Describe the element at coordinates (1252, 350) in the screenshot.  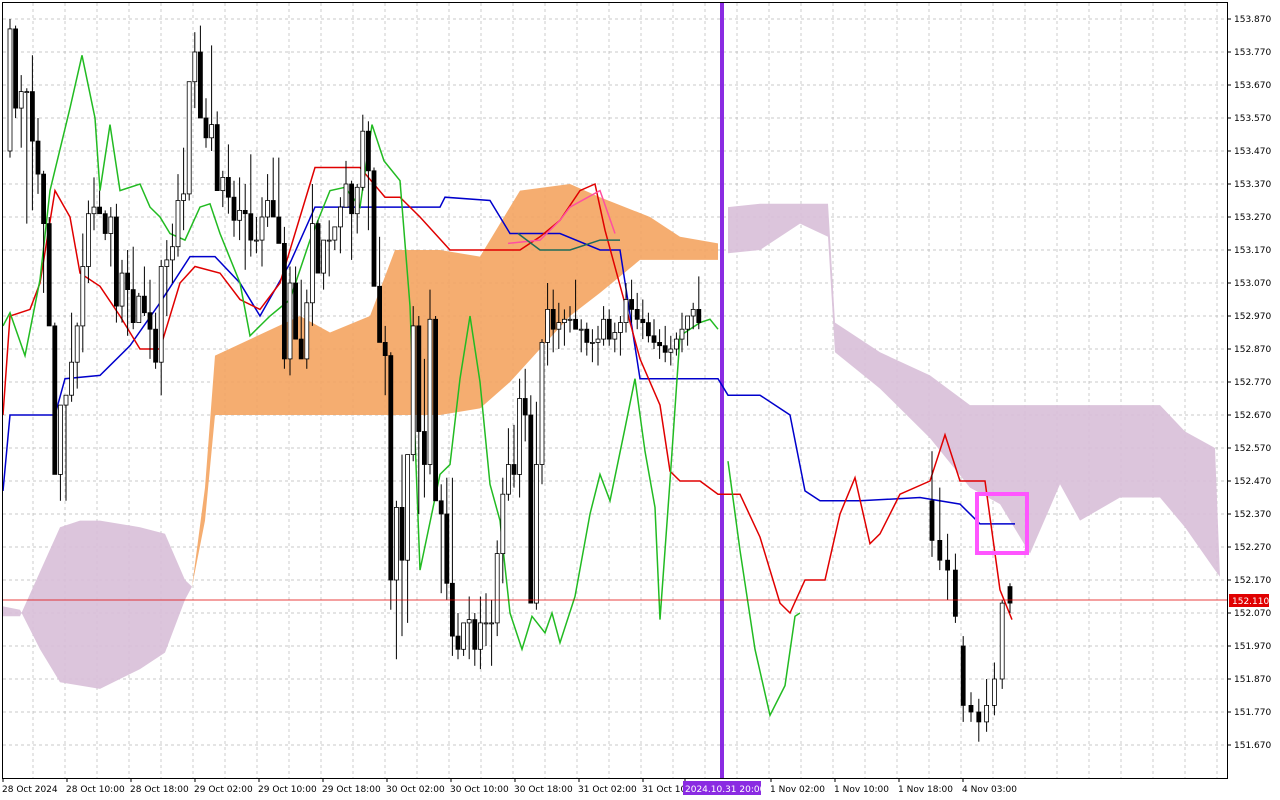
I see `y-tick-label: 152.870` at that location.